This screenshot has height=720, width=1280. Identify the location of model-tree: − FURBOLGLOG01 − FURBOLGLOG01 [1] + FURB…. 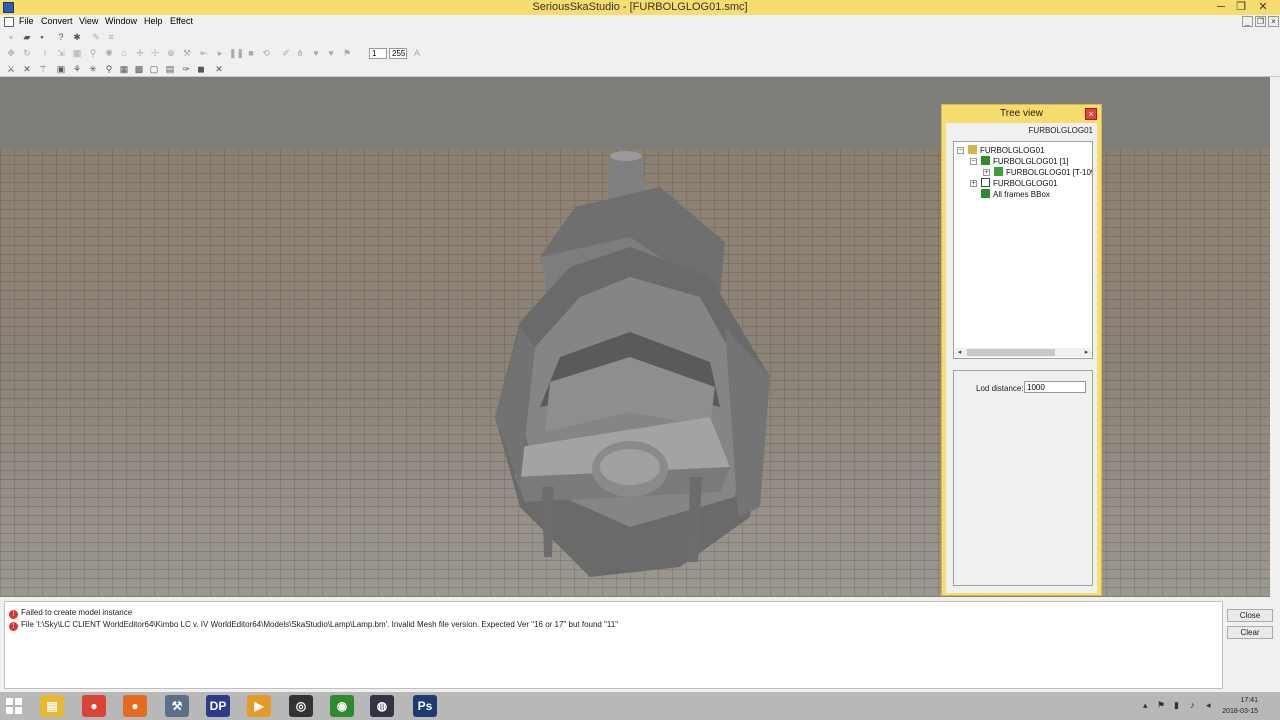
(1023, 250).